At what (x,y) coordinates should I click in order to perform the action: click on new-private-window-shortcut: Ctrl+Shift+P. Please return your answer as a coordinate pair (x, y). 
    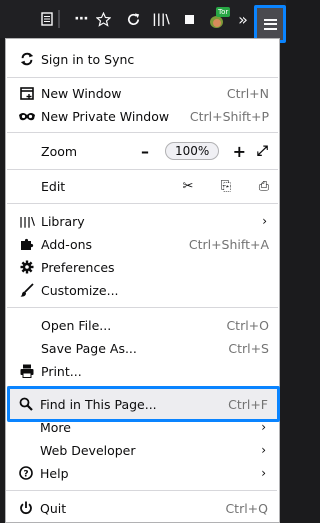
    Looking at the image, I should click on (229, 116).